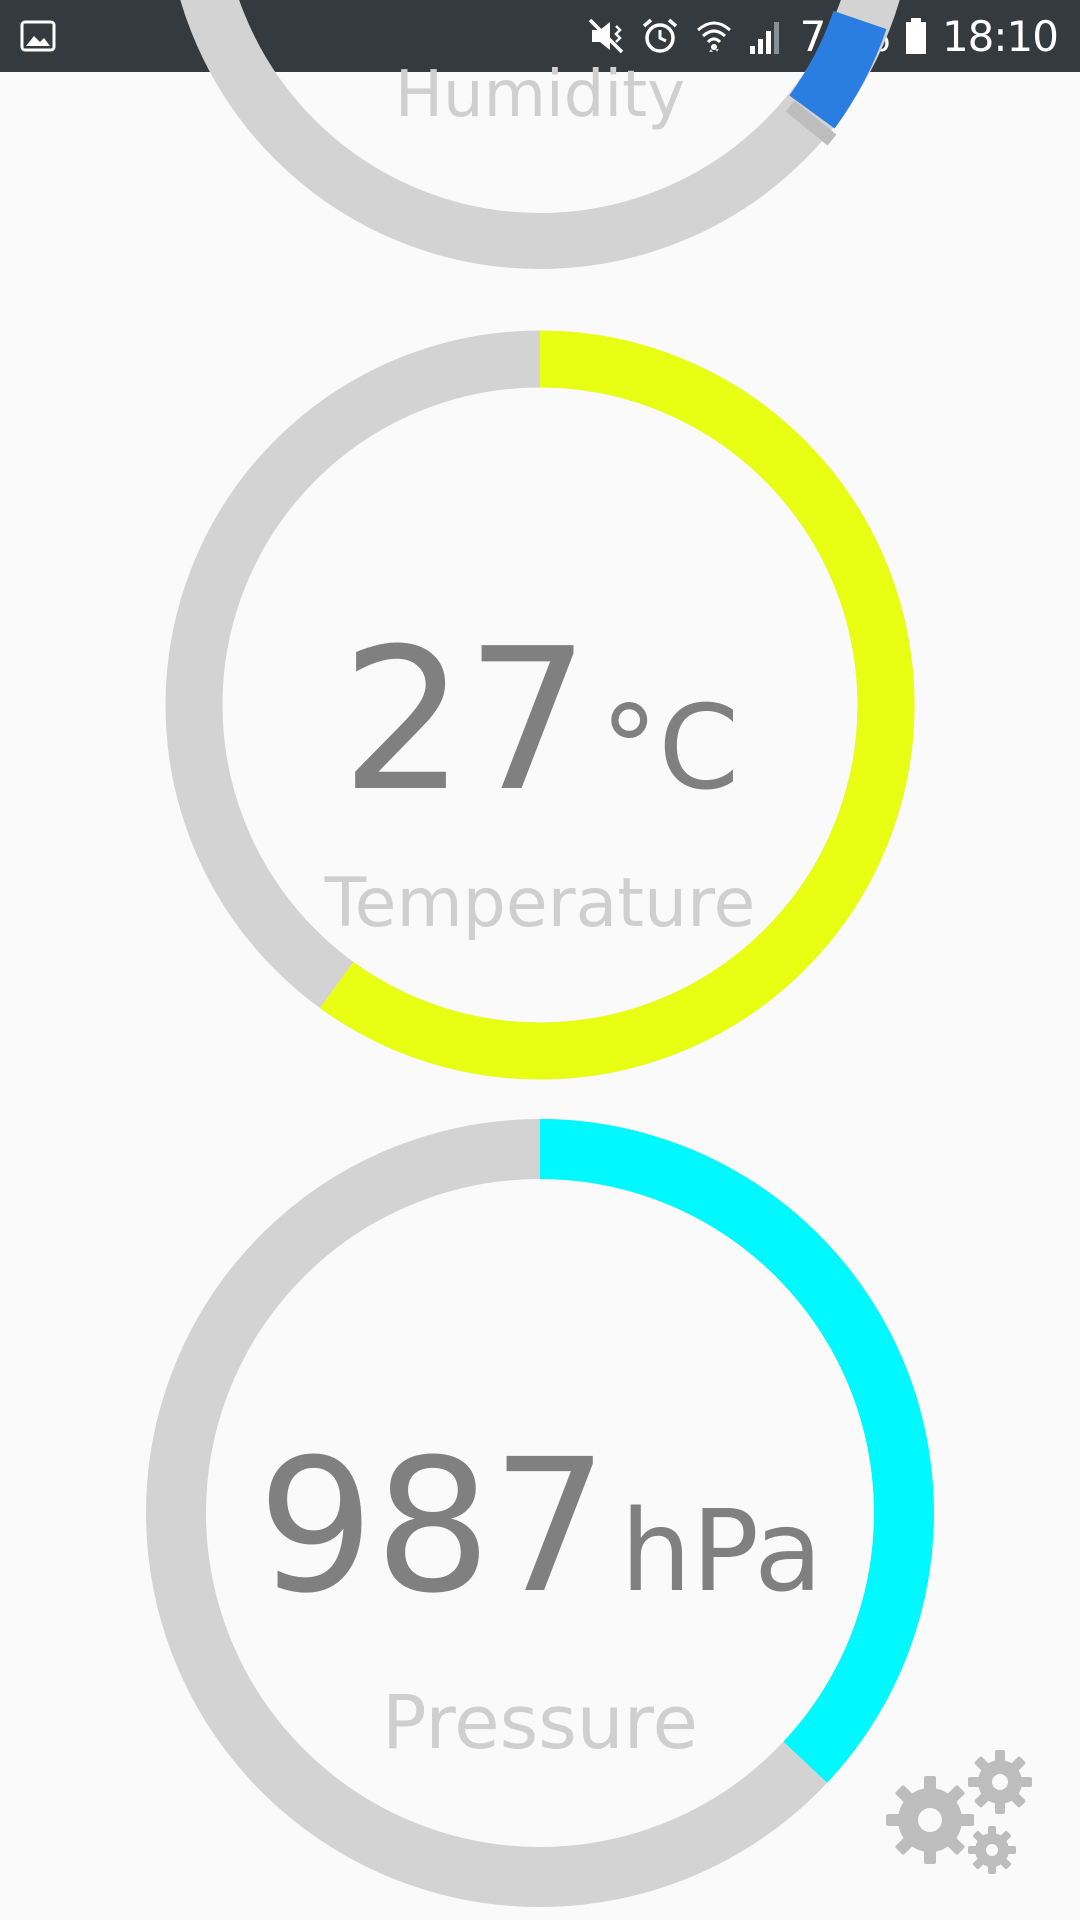 This screenshot has width=1080, height=1920. Describe the element at coordinates (540, 134) in the screenshot. I see `humidity-gauge: Humidity` at that location.